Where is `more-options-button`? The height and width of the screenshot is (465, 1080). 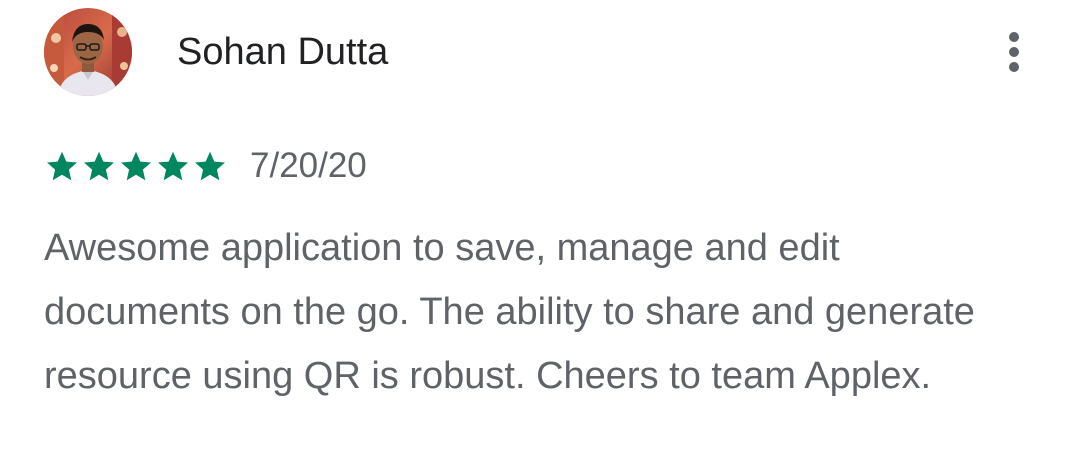
more-options-button is located at coordinates (1014, 52).